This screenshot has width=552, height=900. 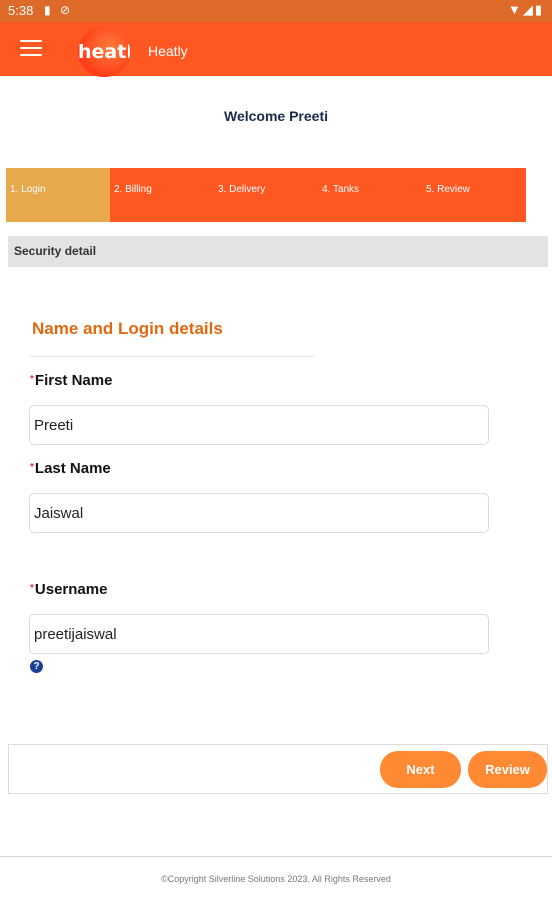 I want to click on hamburger-menu-icon, so click(x=31, y=48).